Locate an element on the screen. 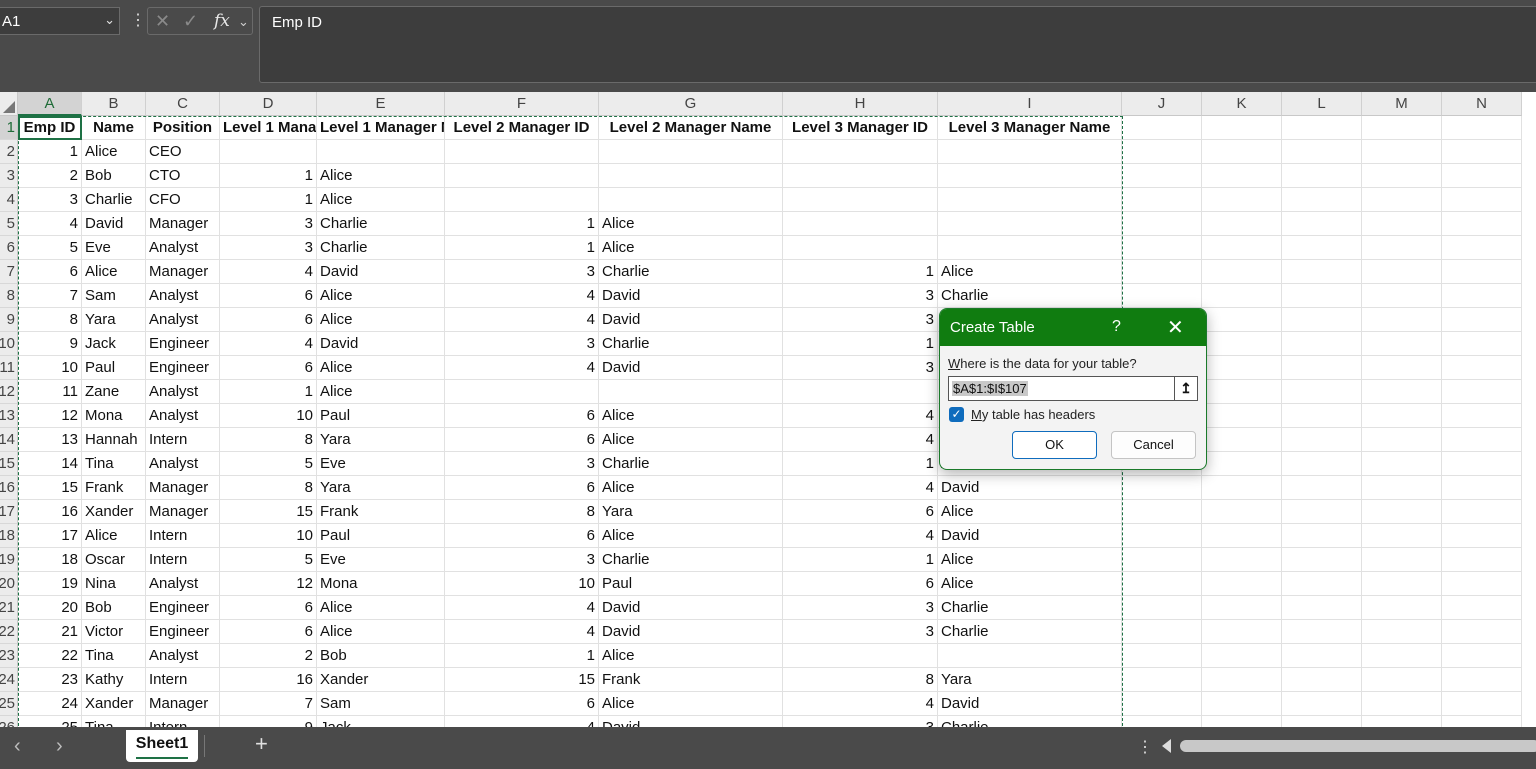  insert-function-icon: fx is located at coordinates (222, 21).